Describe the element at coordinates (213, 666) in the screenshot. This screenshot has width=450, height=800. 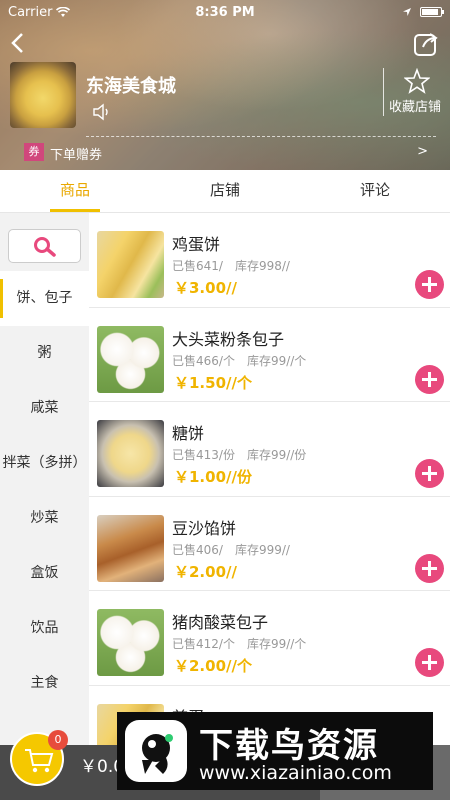
I see `product-price: ￥2.00//个` at that location.